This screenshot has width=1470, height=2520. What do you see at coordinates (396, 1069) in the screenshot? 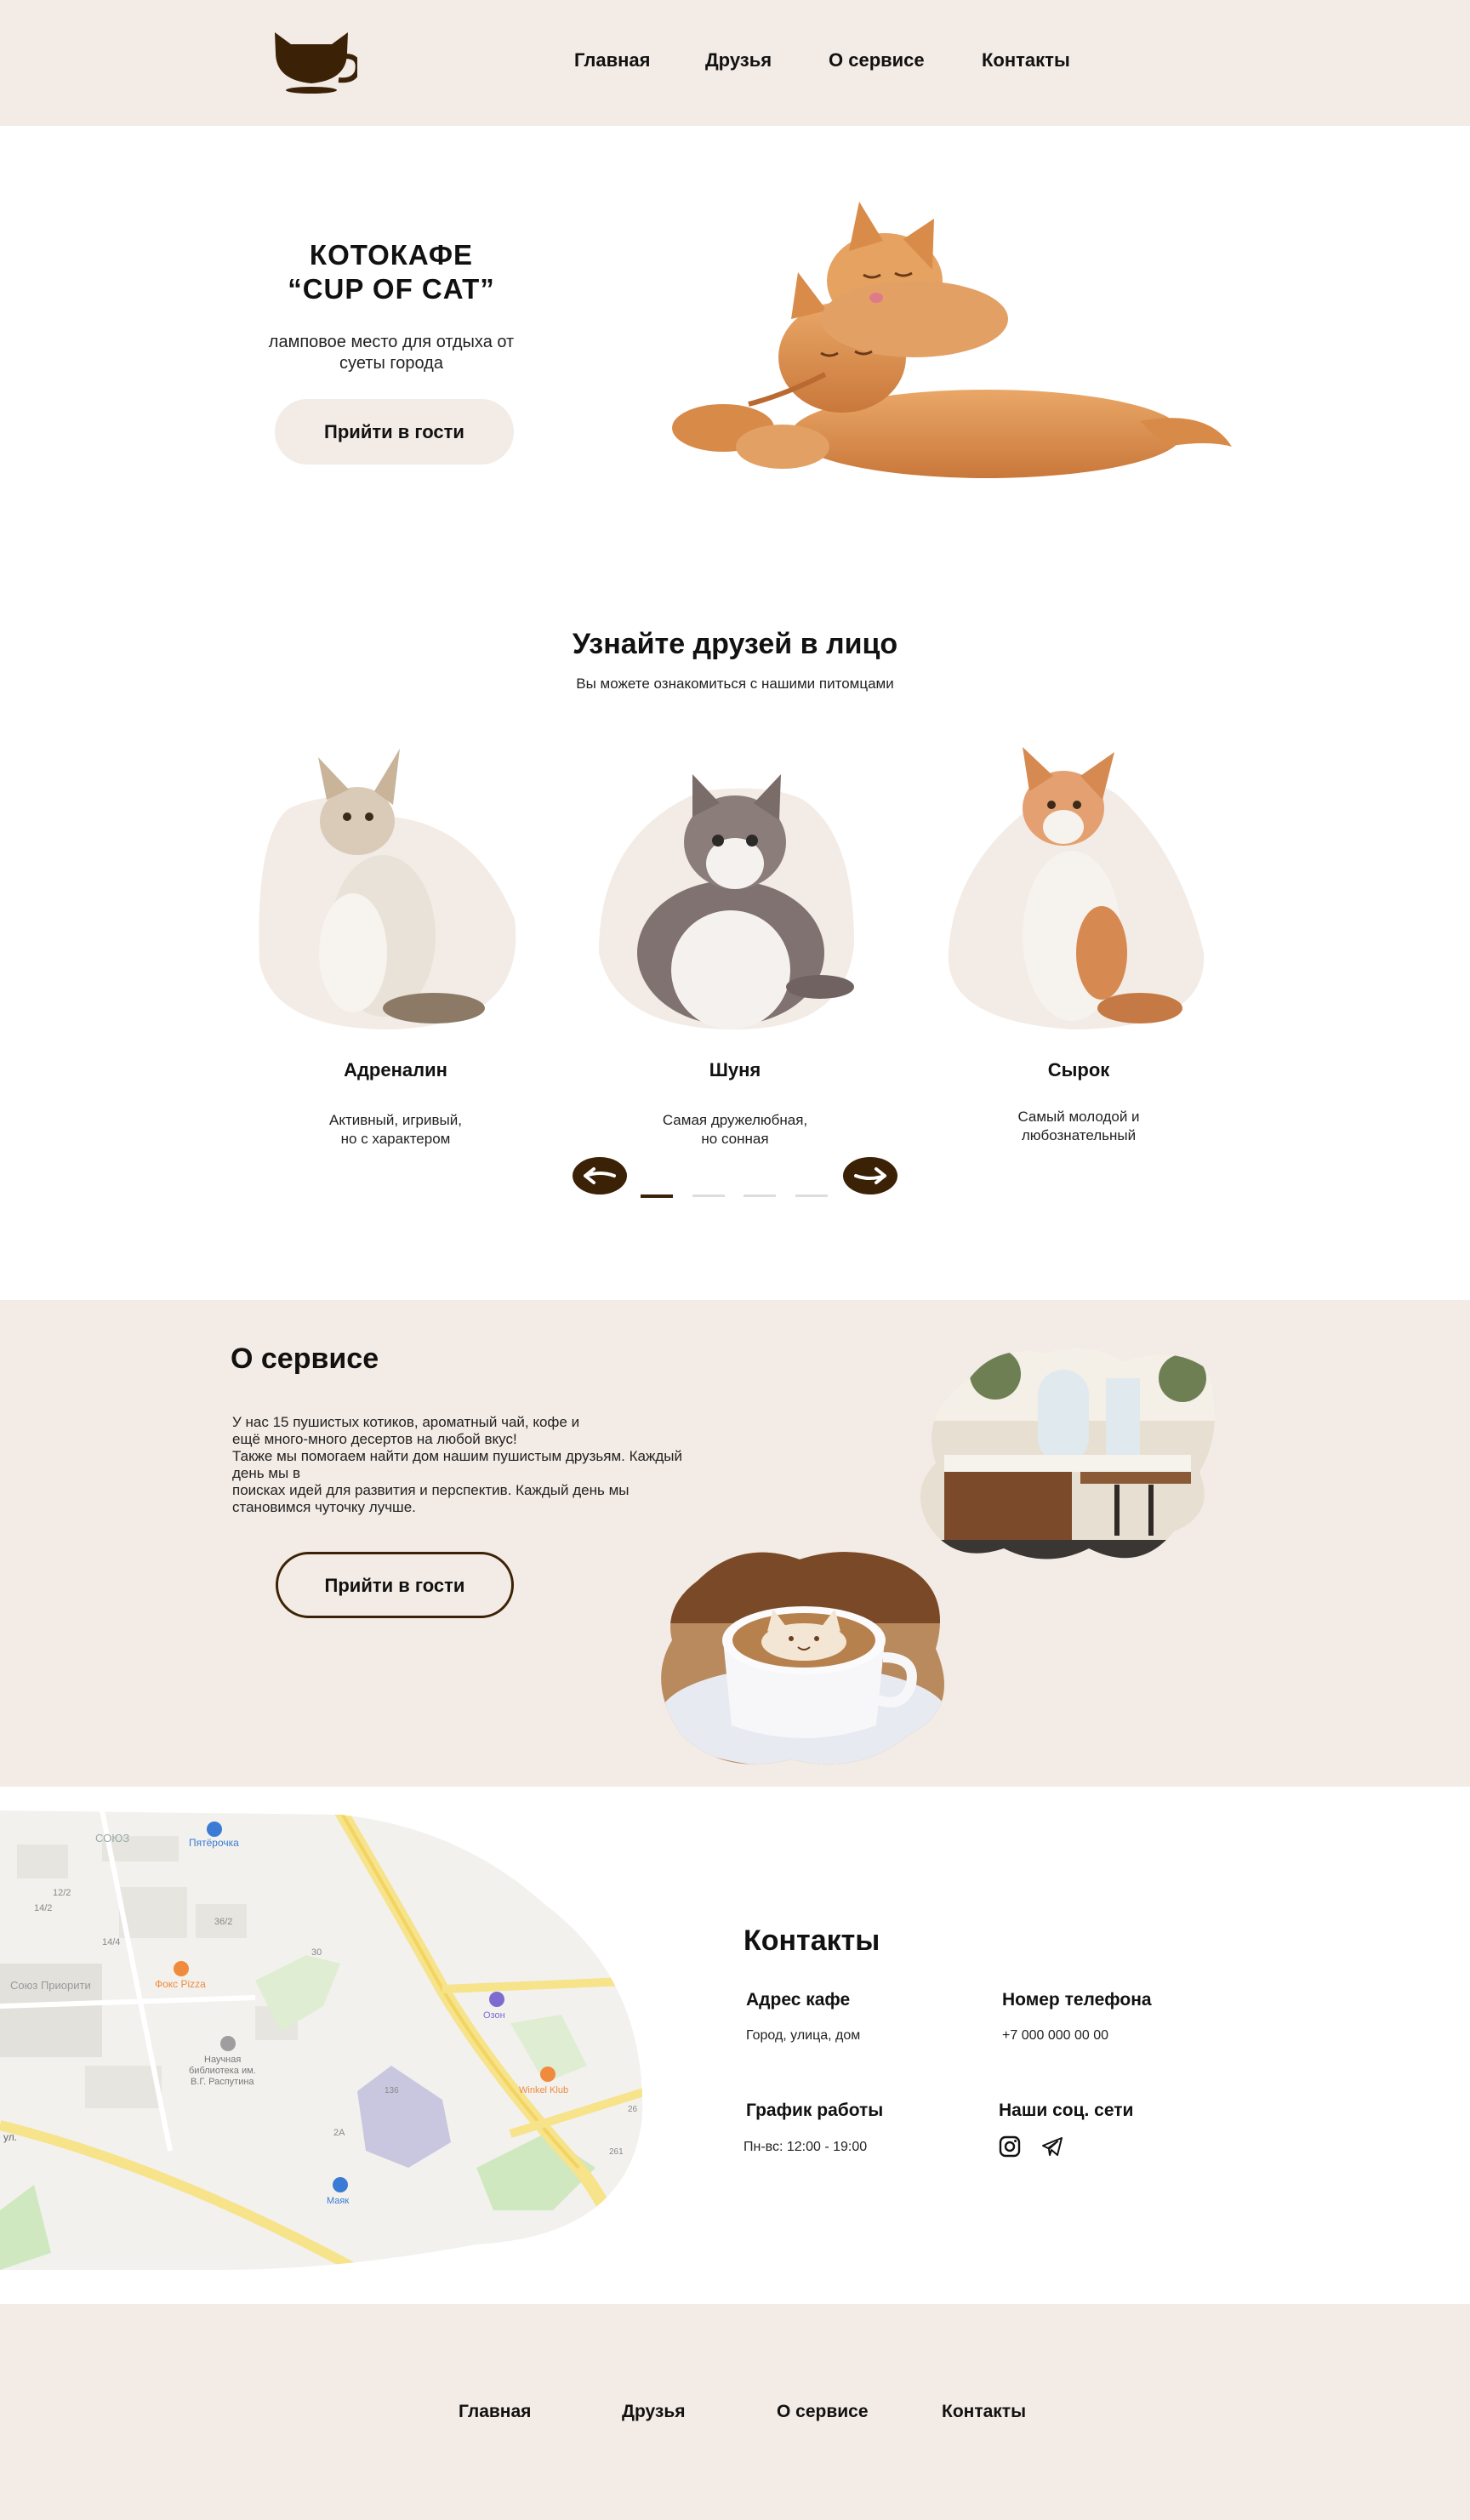
I see `pet-name-1: Адреналин` at bounding box center [396, 1069].